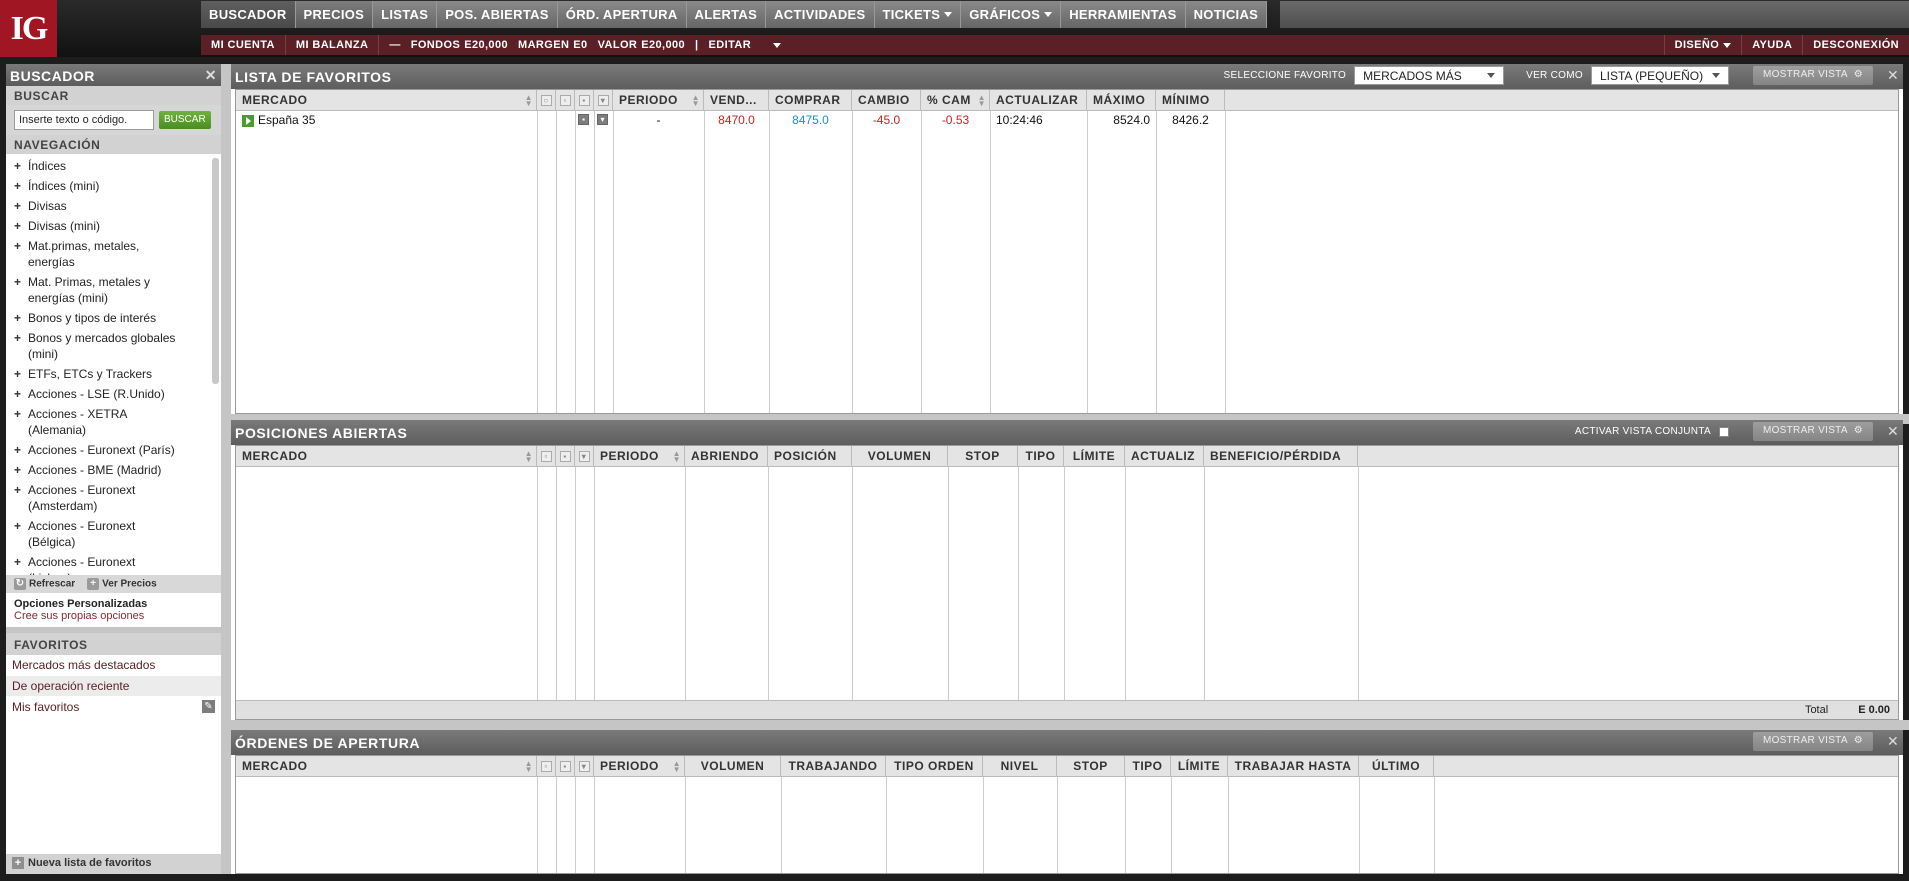  I want to click on nav-item-8: GRÁFICOS, so click(1011, 14).